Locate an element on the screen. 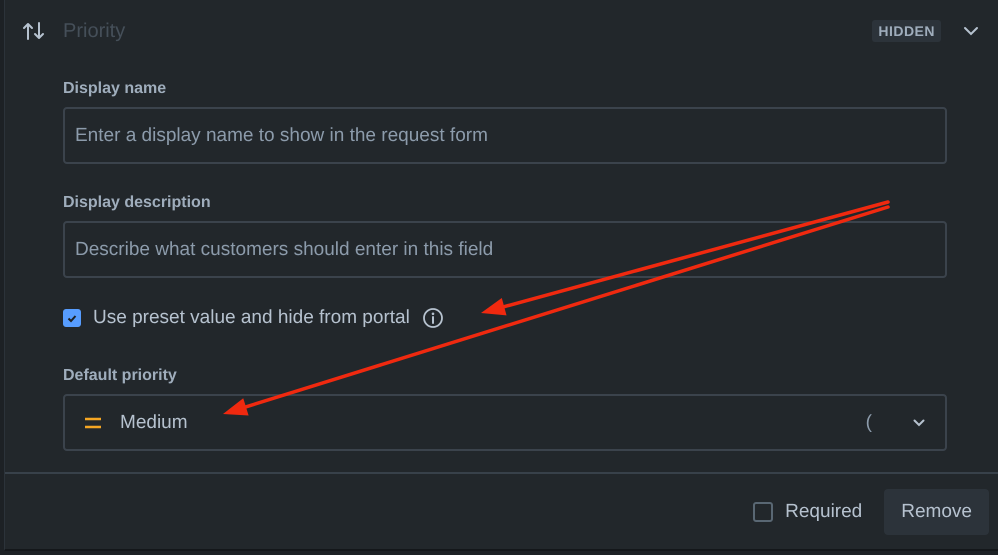 Image resolution: width=998 pixels, height=555 pixels. loading-glyph: ( is located at coordinates (869, 423).